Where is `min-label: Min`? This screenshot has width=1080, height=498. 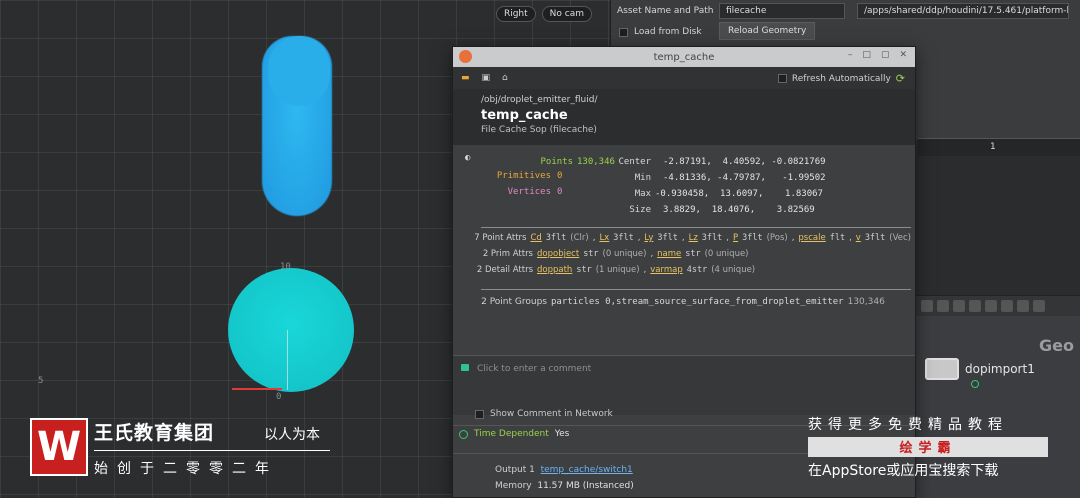
min-label: Min is located at coordinates (642, 178).